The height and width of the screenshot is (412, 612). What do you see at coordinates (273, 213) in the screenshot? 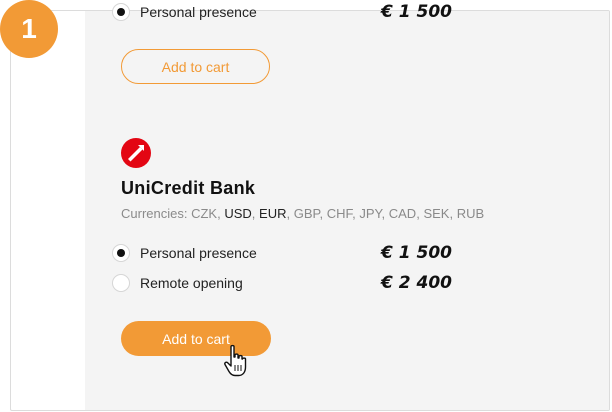
I see `currency-eur: EUR` at bounding box center [273, 213].